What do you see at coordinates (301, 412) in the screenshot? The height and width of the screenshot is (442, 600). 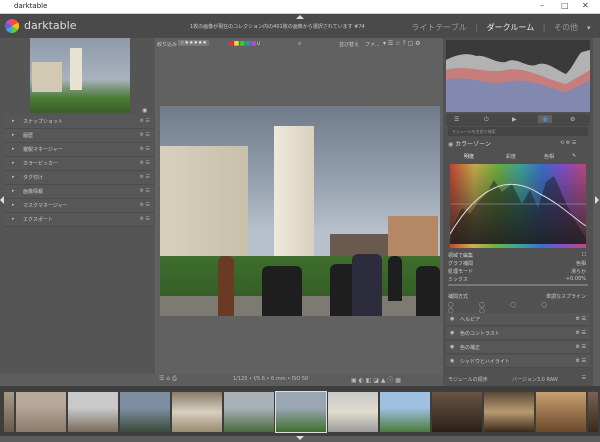 I see `filmstrip-thumb-selected` at bounding box center [301, 412].